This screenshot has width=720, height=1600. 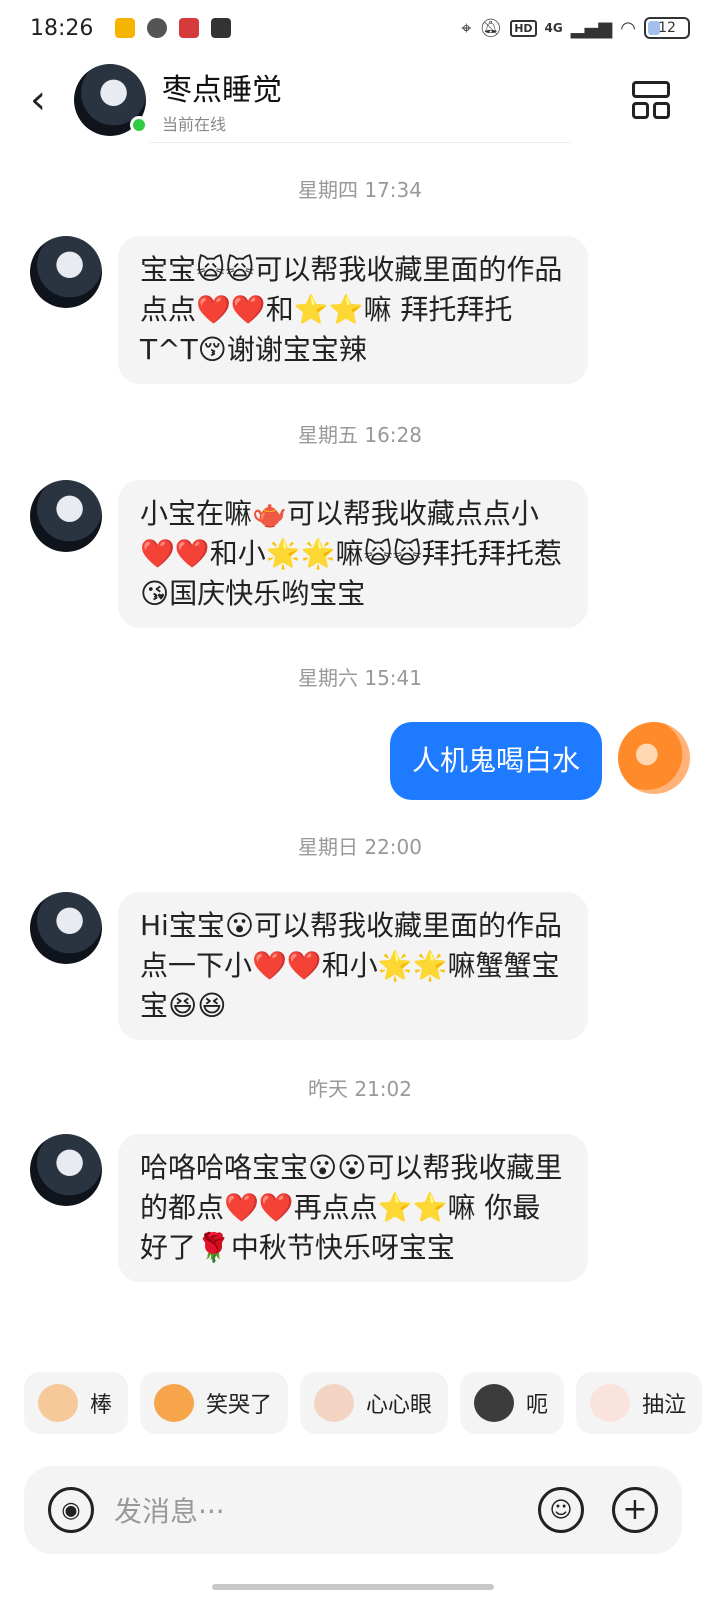 What do you see at coordinates (561, 1510) in the screenshot?
I see `emoji-icon: ☺` at bounding box center [561, 1510].